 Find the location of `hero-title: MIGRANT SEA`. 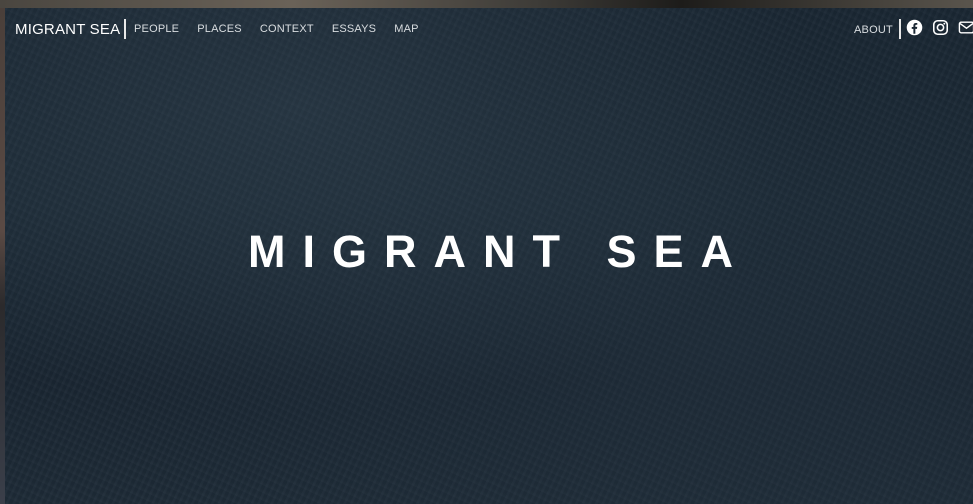

hero-title: MIGRANT SEA is located at coordinates (499, 251).